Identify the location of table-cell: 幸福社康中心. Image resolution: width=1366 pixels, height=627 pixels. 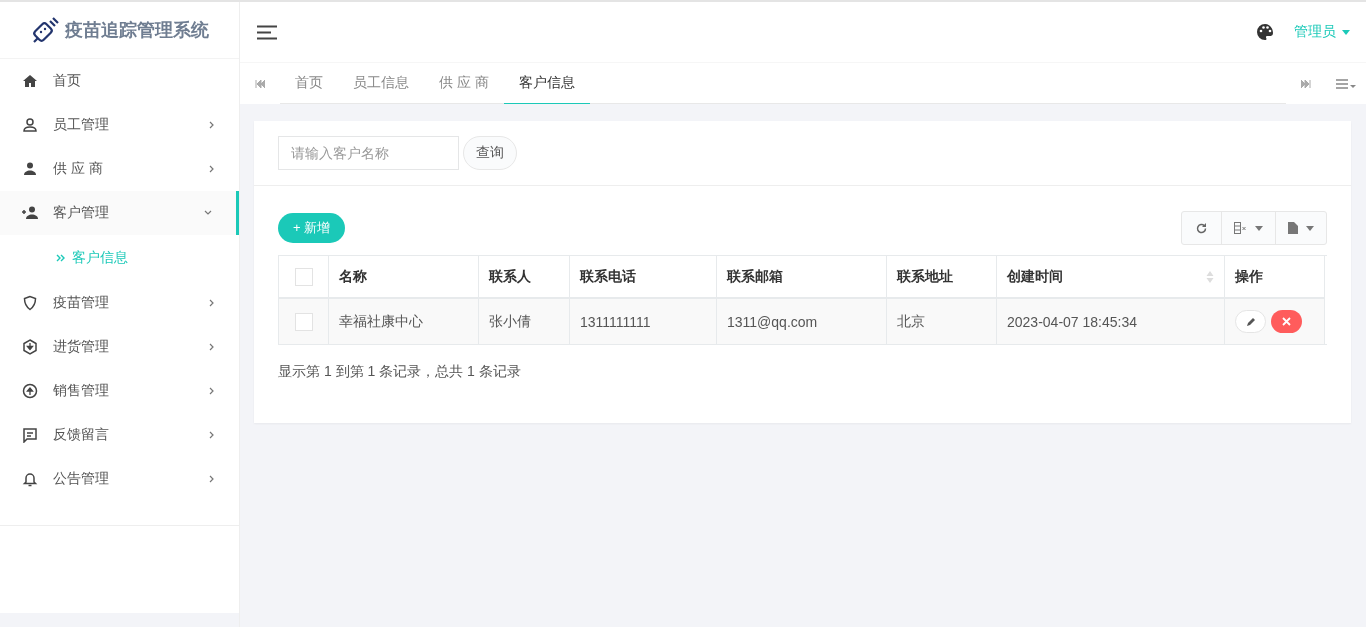
(381, 321).